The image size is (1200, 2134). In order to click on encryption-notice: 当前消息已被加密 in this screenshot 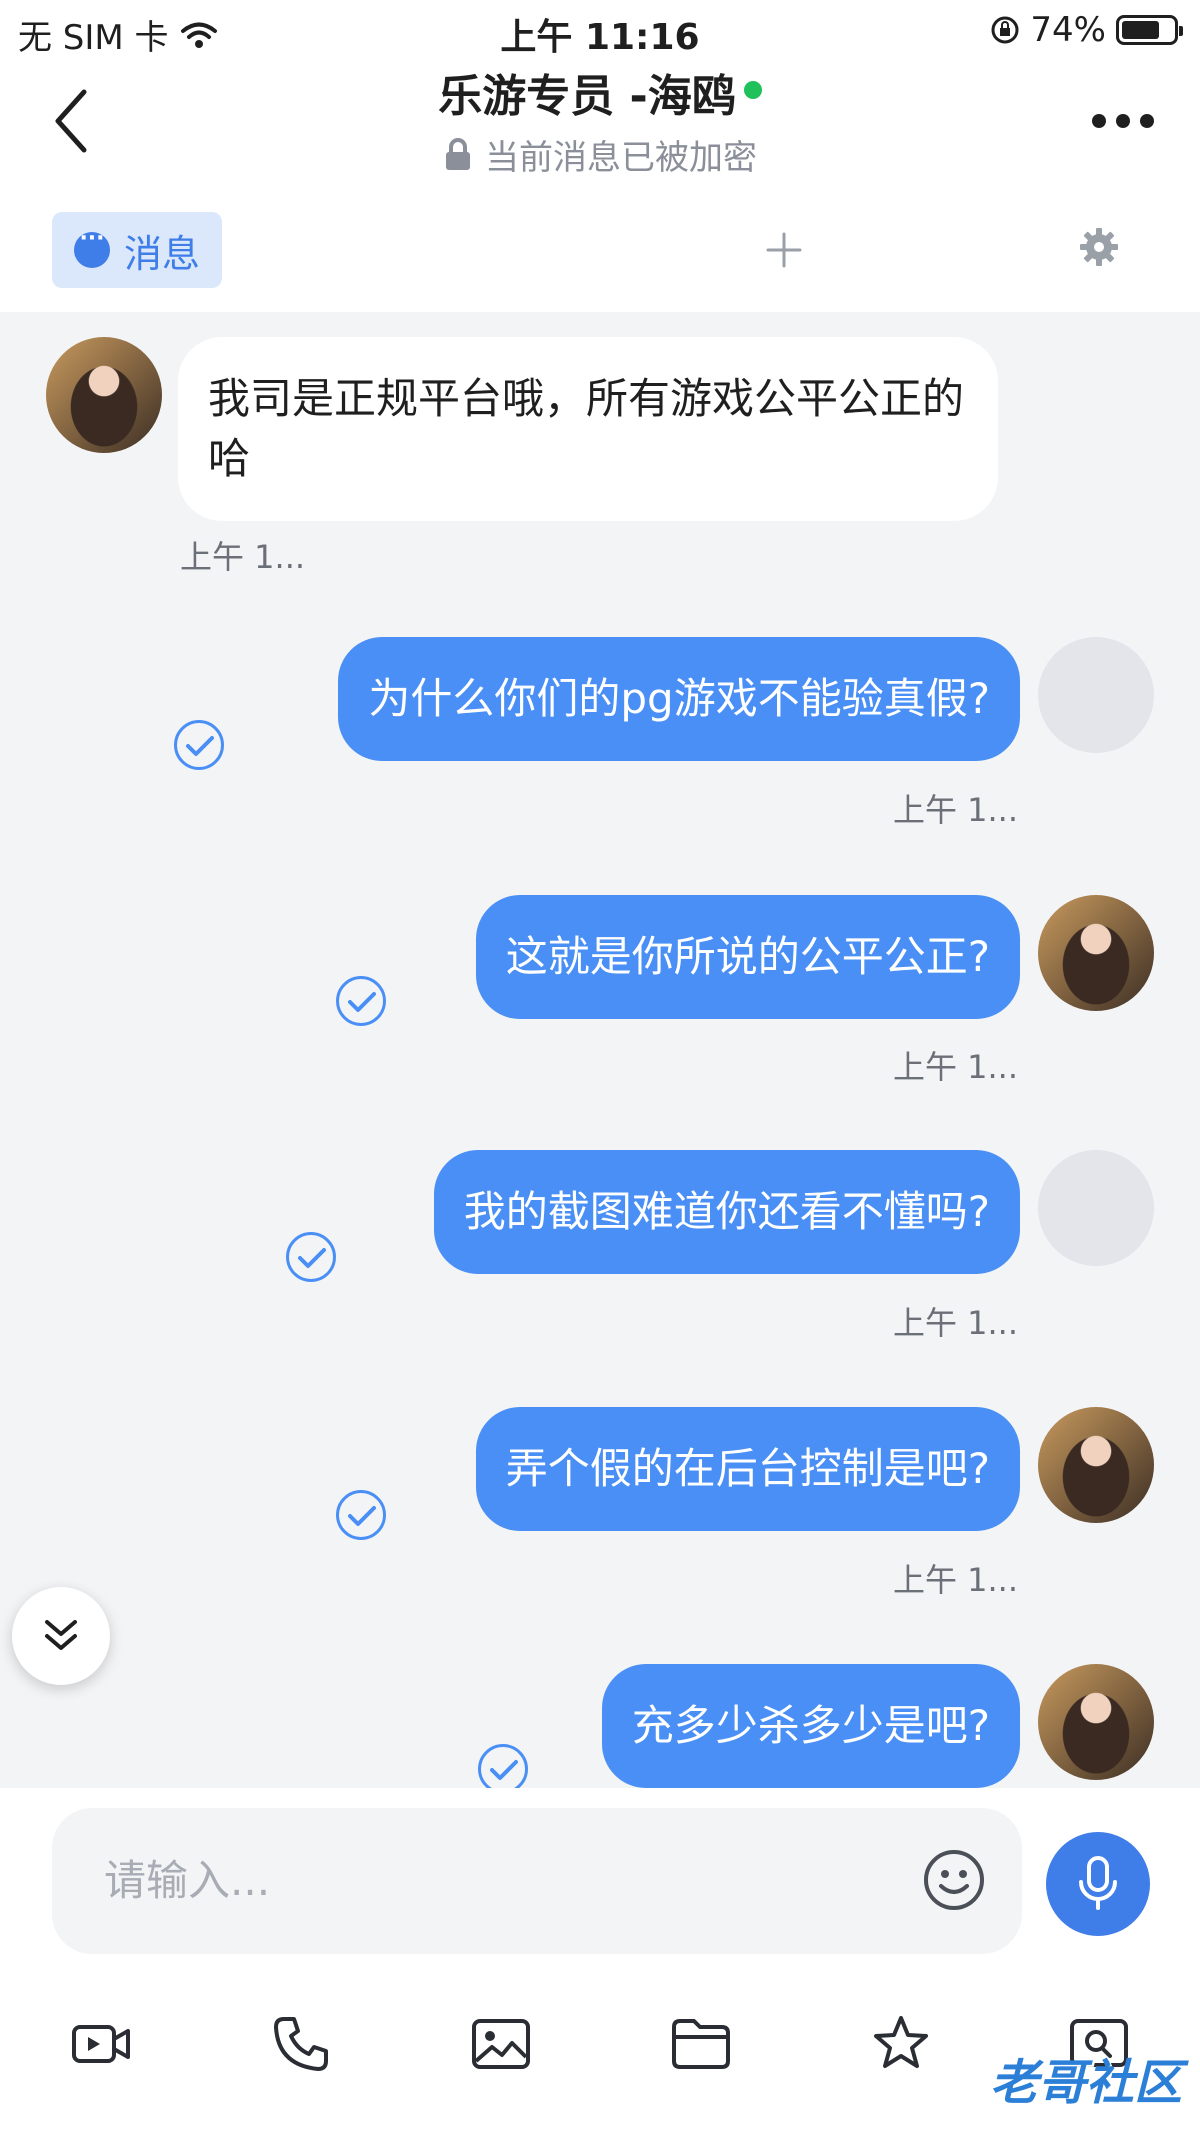, I will do `click(600, 154)`.